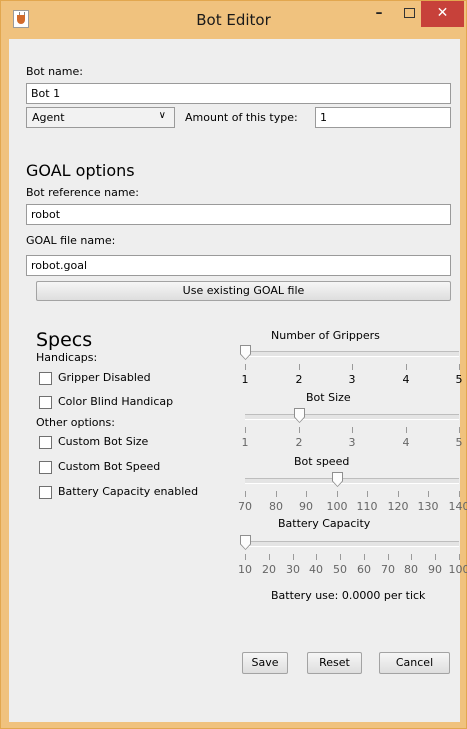 The height and width of the screenshot is (729, 467). I want to click on bot-name-label: Bot name:, so click(54, 71).